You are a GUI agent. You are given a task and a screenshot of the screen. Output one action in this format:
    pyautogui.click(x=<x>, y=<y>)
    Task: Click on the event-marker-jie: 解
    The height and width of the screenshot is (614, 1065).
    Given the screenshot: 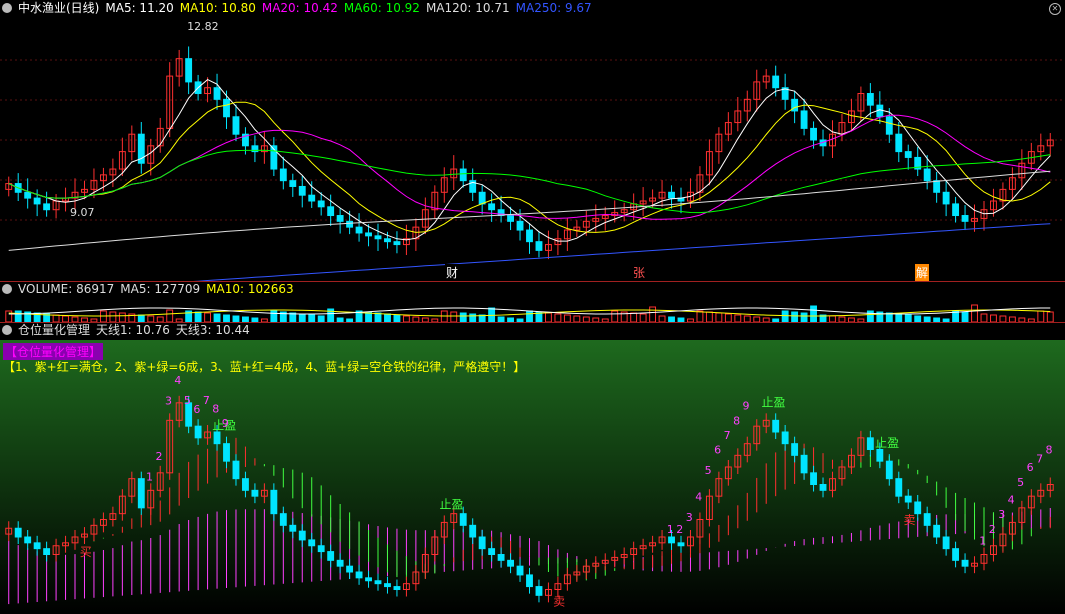 What is the action you would take?
    pyautogui.click(x=922, y=272)
    